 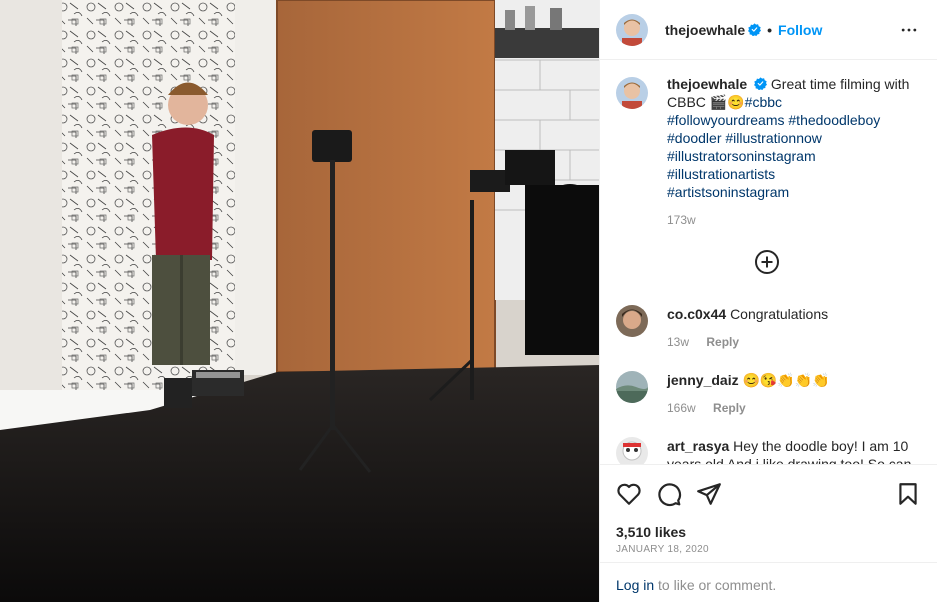 I want to click on hashtag: #illustratorsoninstagram, so click(x=741, y=156).